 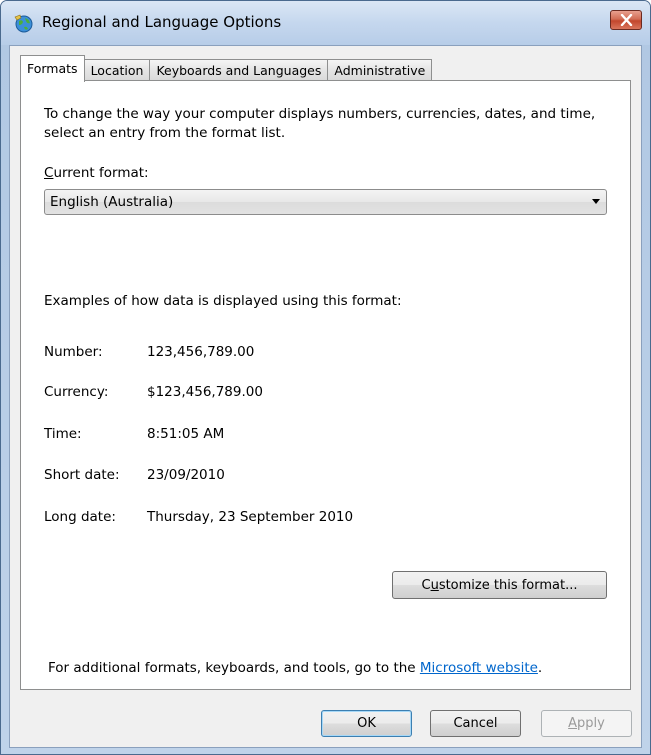 I want to click on globe-icon, so click(x=24, y=23).